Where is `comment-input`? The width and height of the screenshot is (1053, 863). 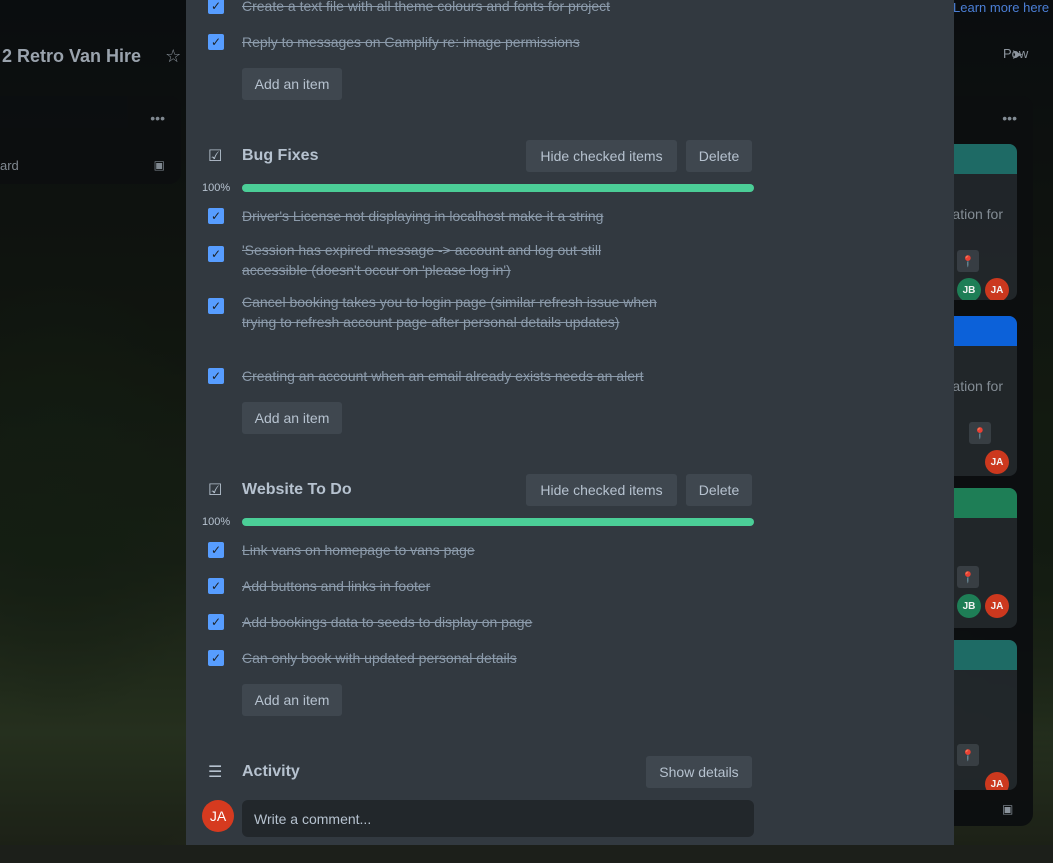
comment-input is located at coordinates (498, 818).